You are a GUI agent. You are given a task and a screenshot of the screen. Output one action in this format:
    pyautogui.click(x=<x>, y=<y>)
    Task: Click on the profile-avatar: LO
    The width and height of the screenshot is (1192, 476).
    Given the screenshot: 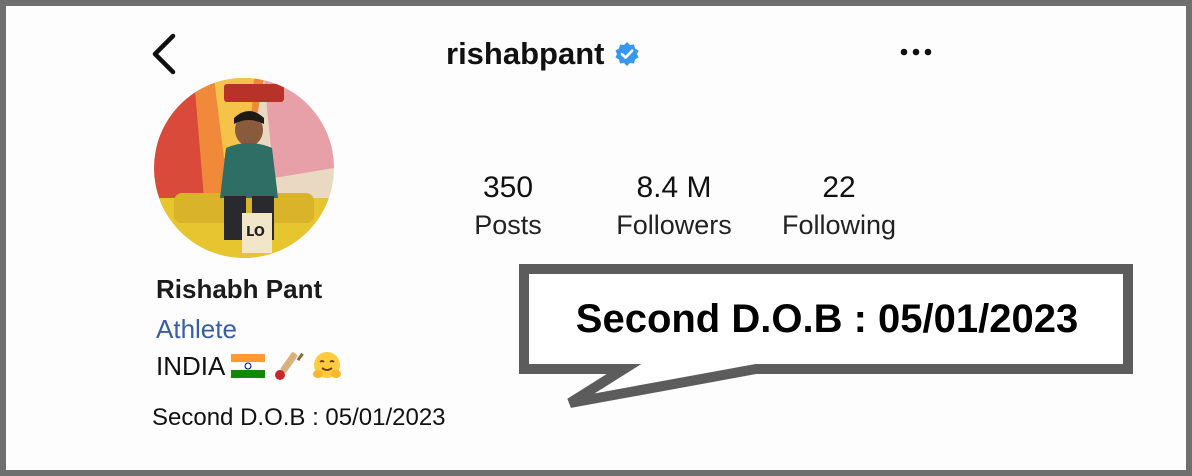 What is the action you would take?
    pyautogui.click(x=244, y=168)
    